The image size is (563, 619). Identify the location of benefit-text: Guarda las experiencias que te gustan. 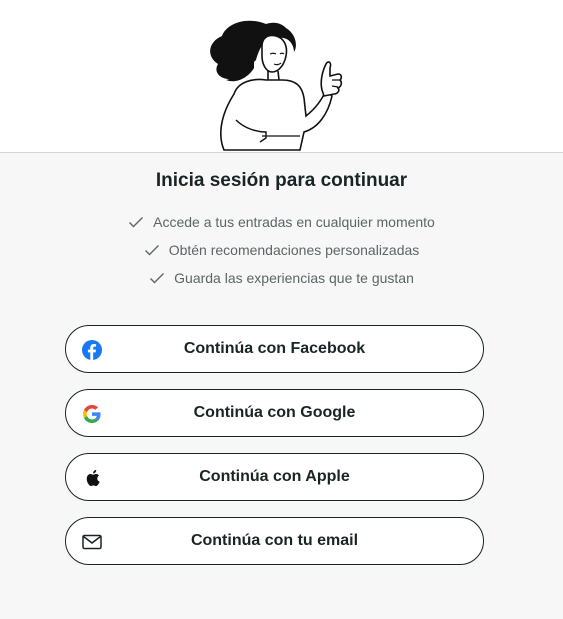
(294, 278).